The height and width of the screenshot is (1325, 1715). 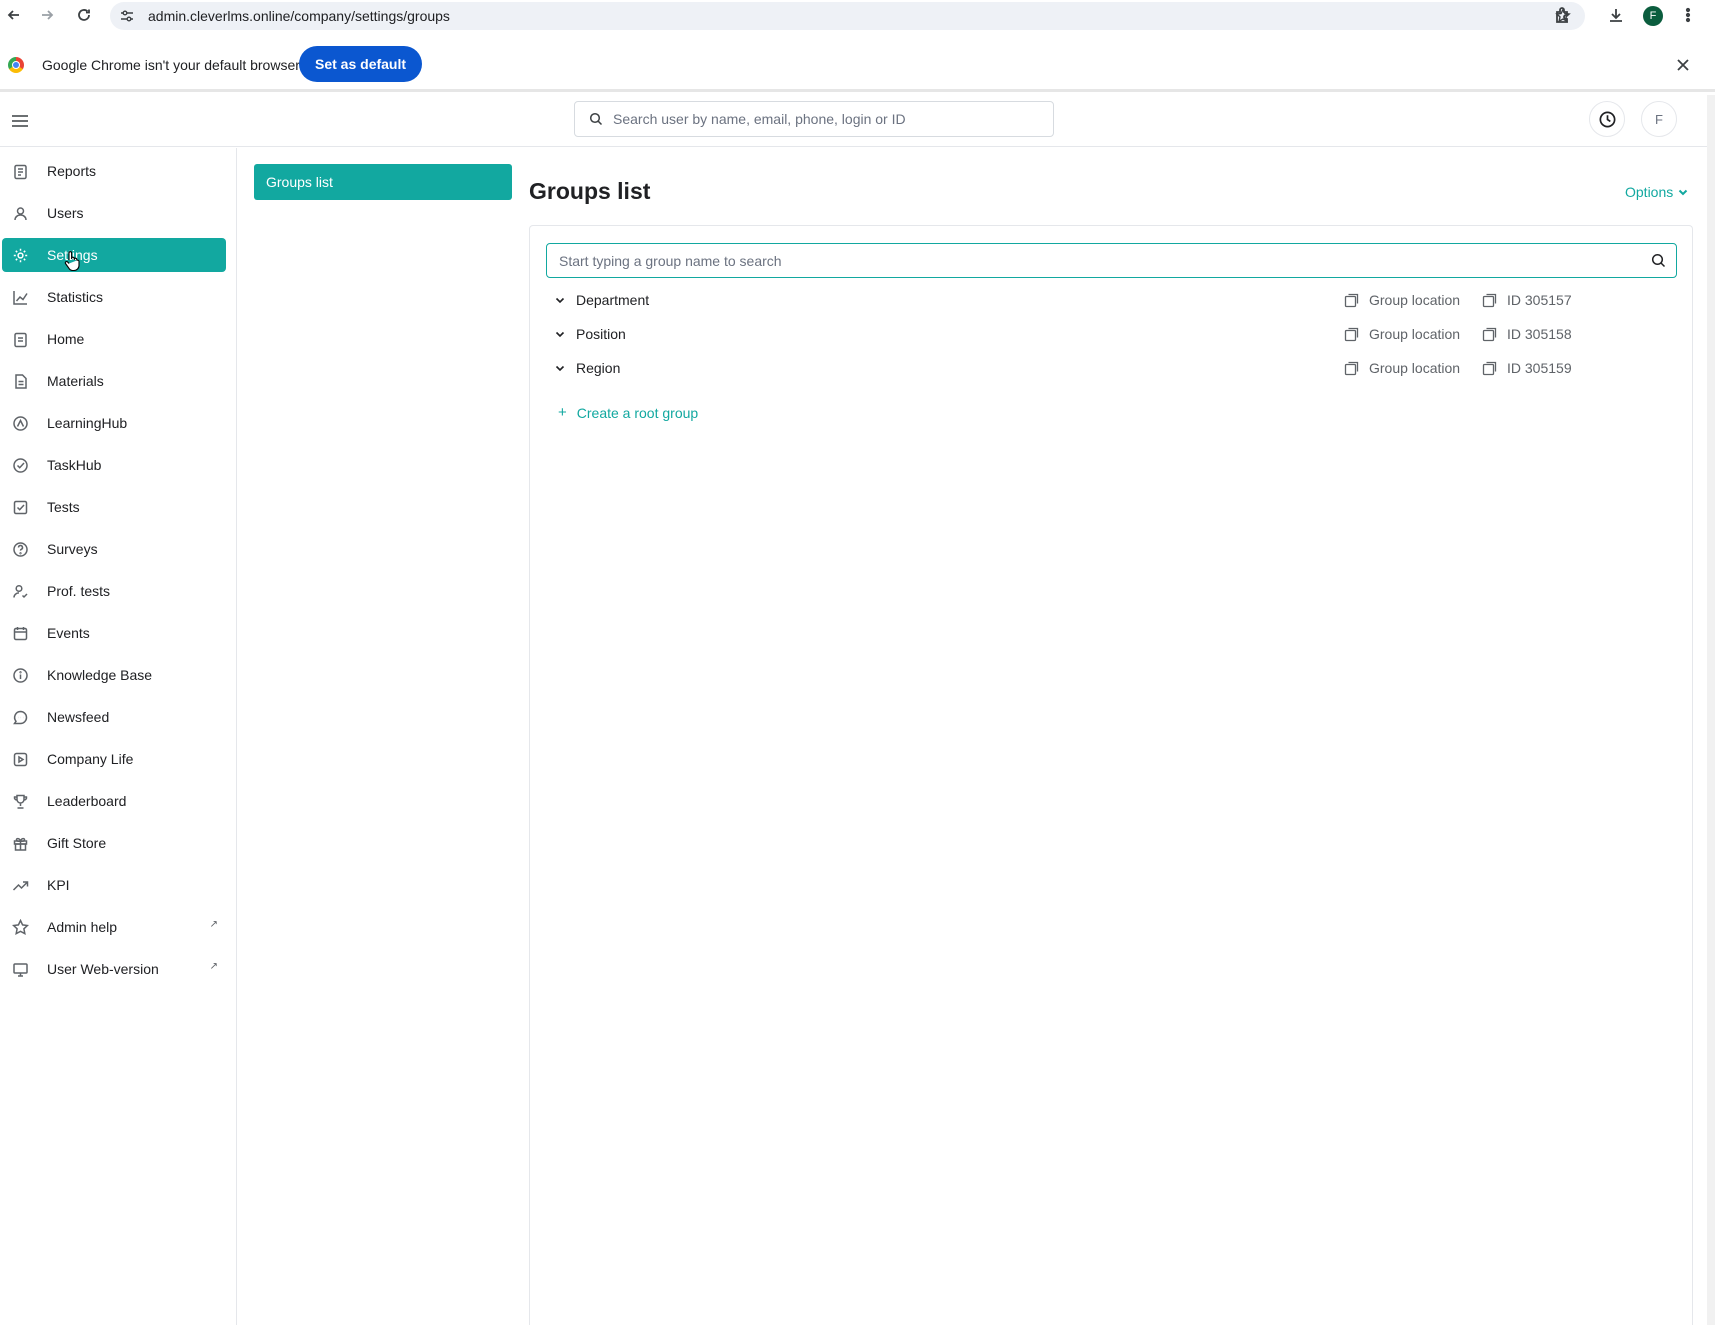 What do you see at coordinates (1616, 15) in the screenshot?
I see `download-icon` at bounding box center [1616, 15].